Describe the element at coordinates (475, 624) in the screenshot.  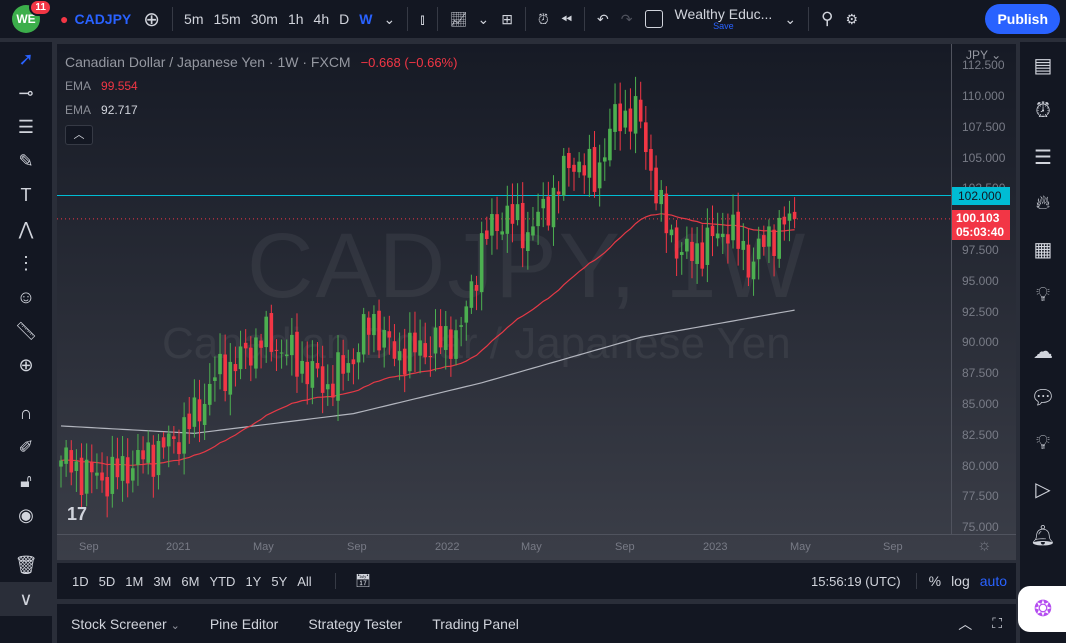
I see `tab-trading-panel: Trading Panel` at that location.